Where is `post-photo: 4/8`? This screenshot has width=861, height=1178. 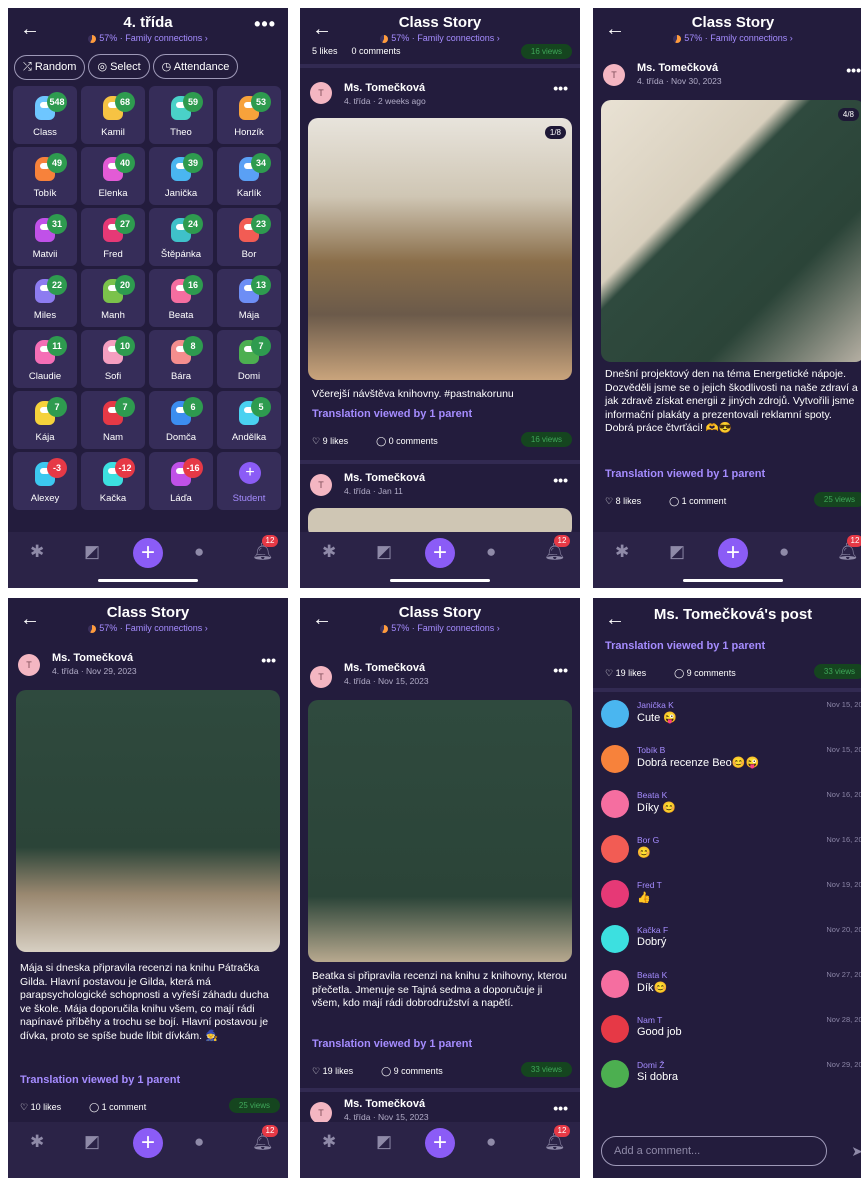 post-photo: 4/8 is located at coordinates (731, 231).